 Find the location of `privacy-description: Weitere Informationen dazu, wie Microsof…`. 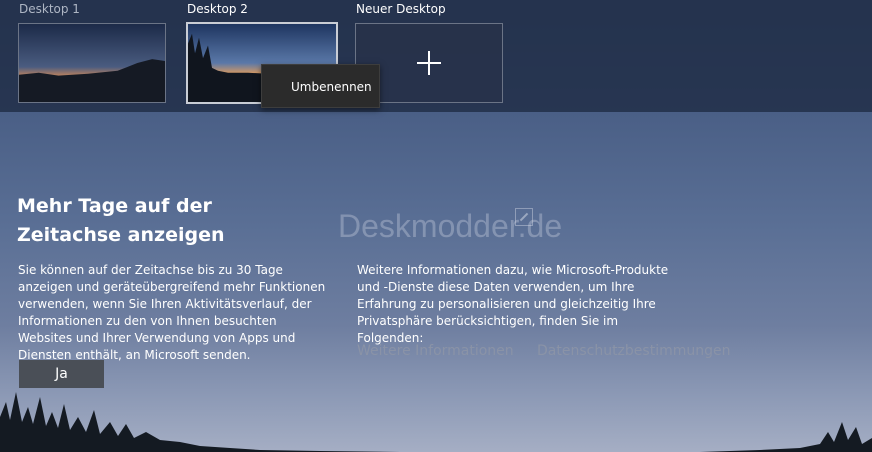

privacy-description: Weitere Informationen dazu, wie Microsof… is located at coordinates (513, 304).